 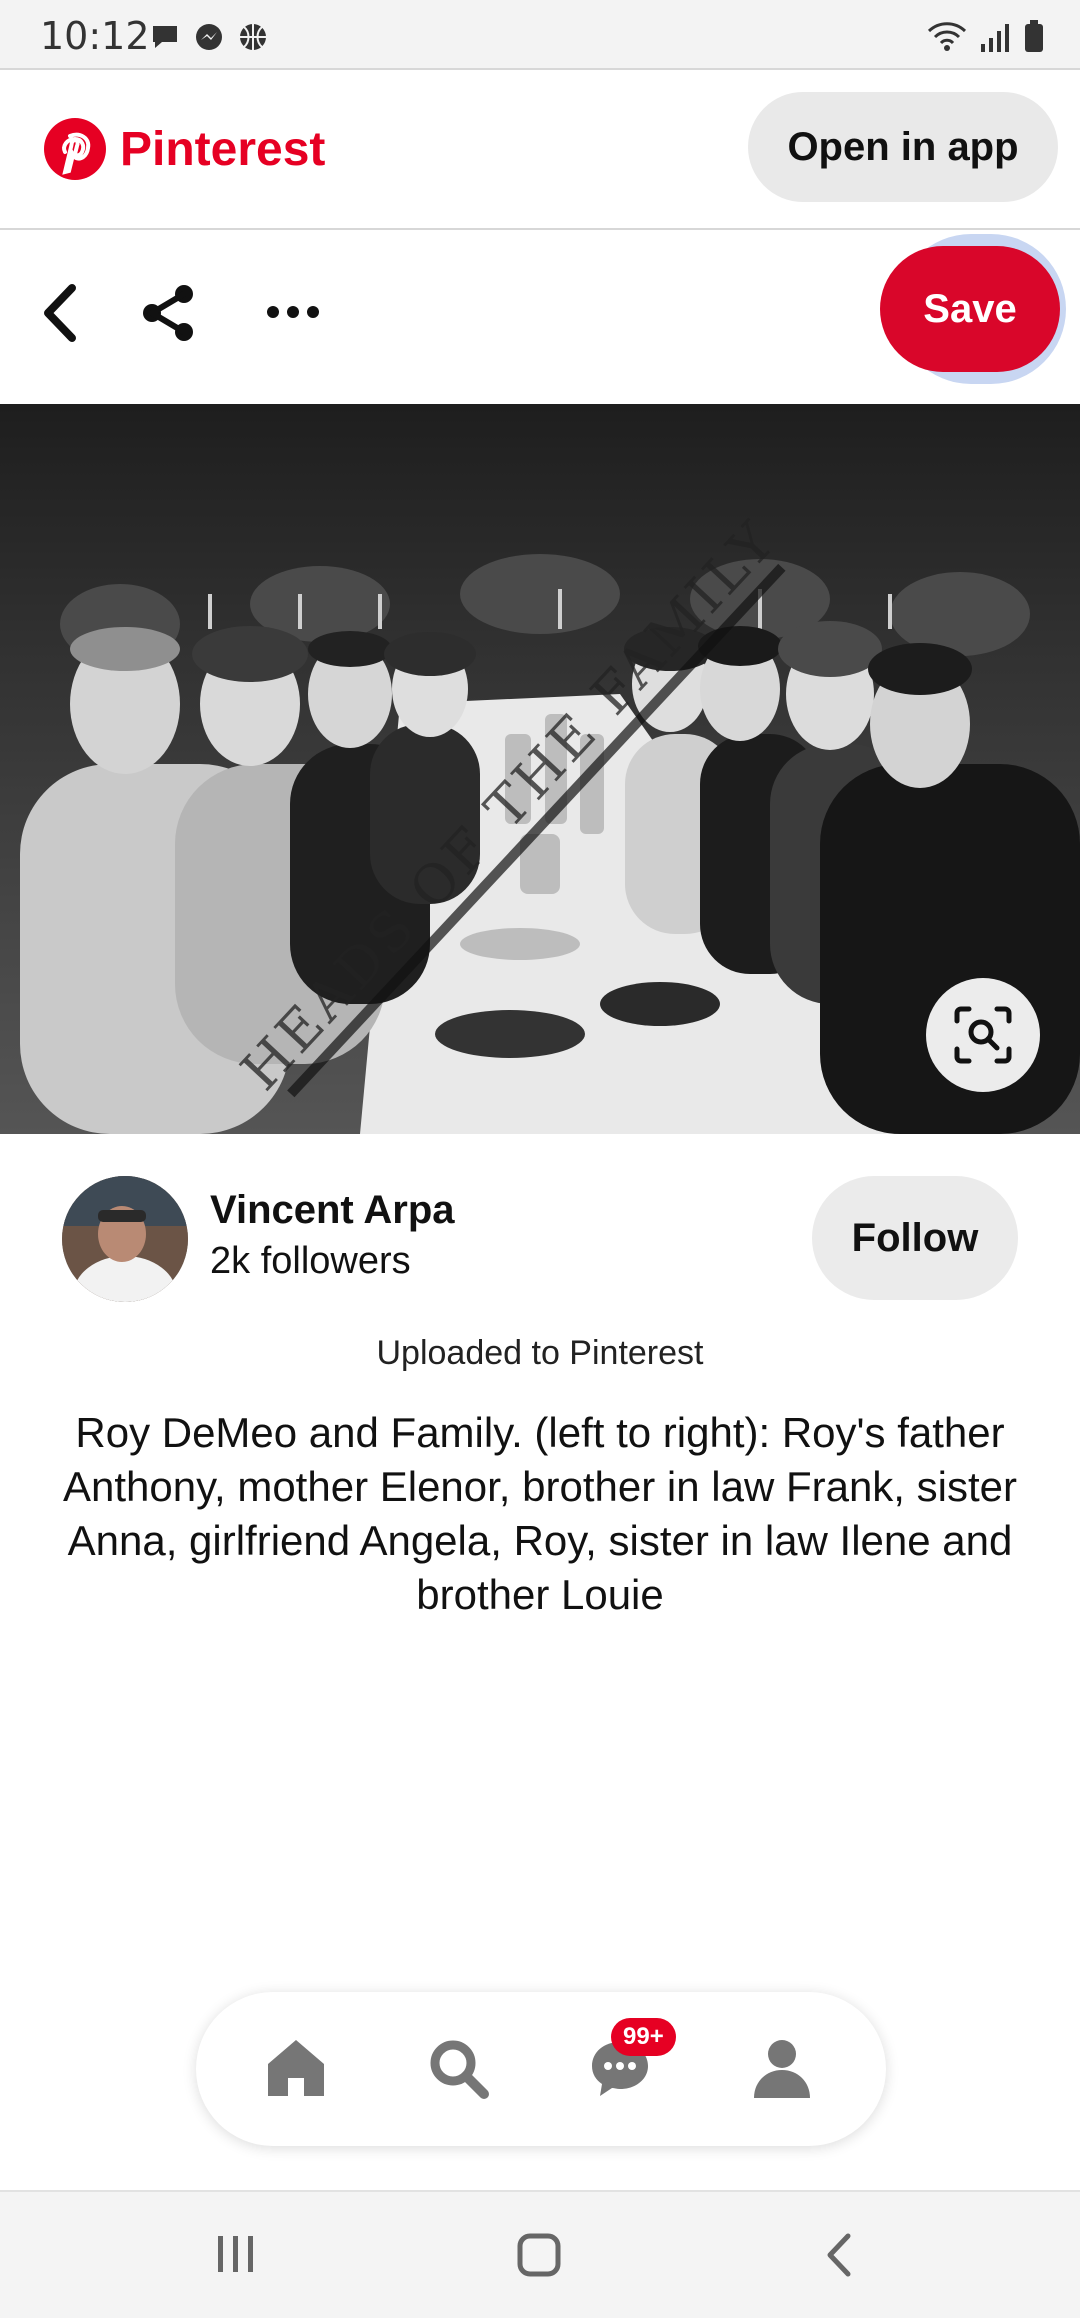 I want to click on bottom-navigation: 99+, so click(x=541, y=2069).